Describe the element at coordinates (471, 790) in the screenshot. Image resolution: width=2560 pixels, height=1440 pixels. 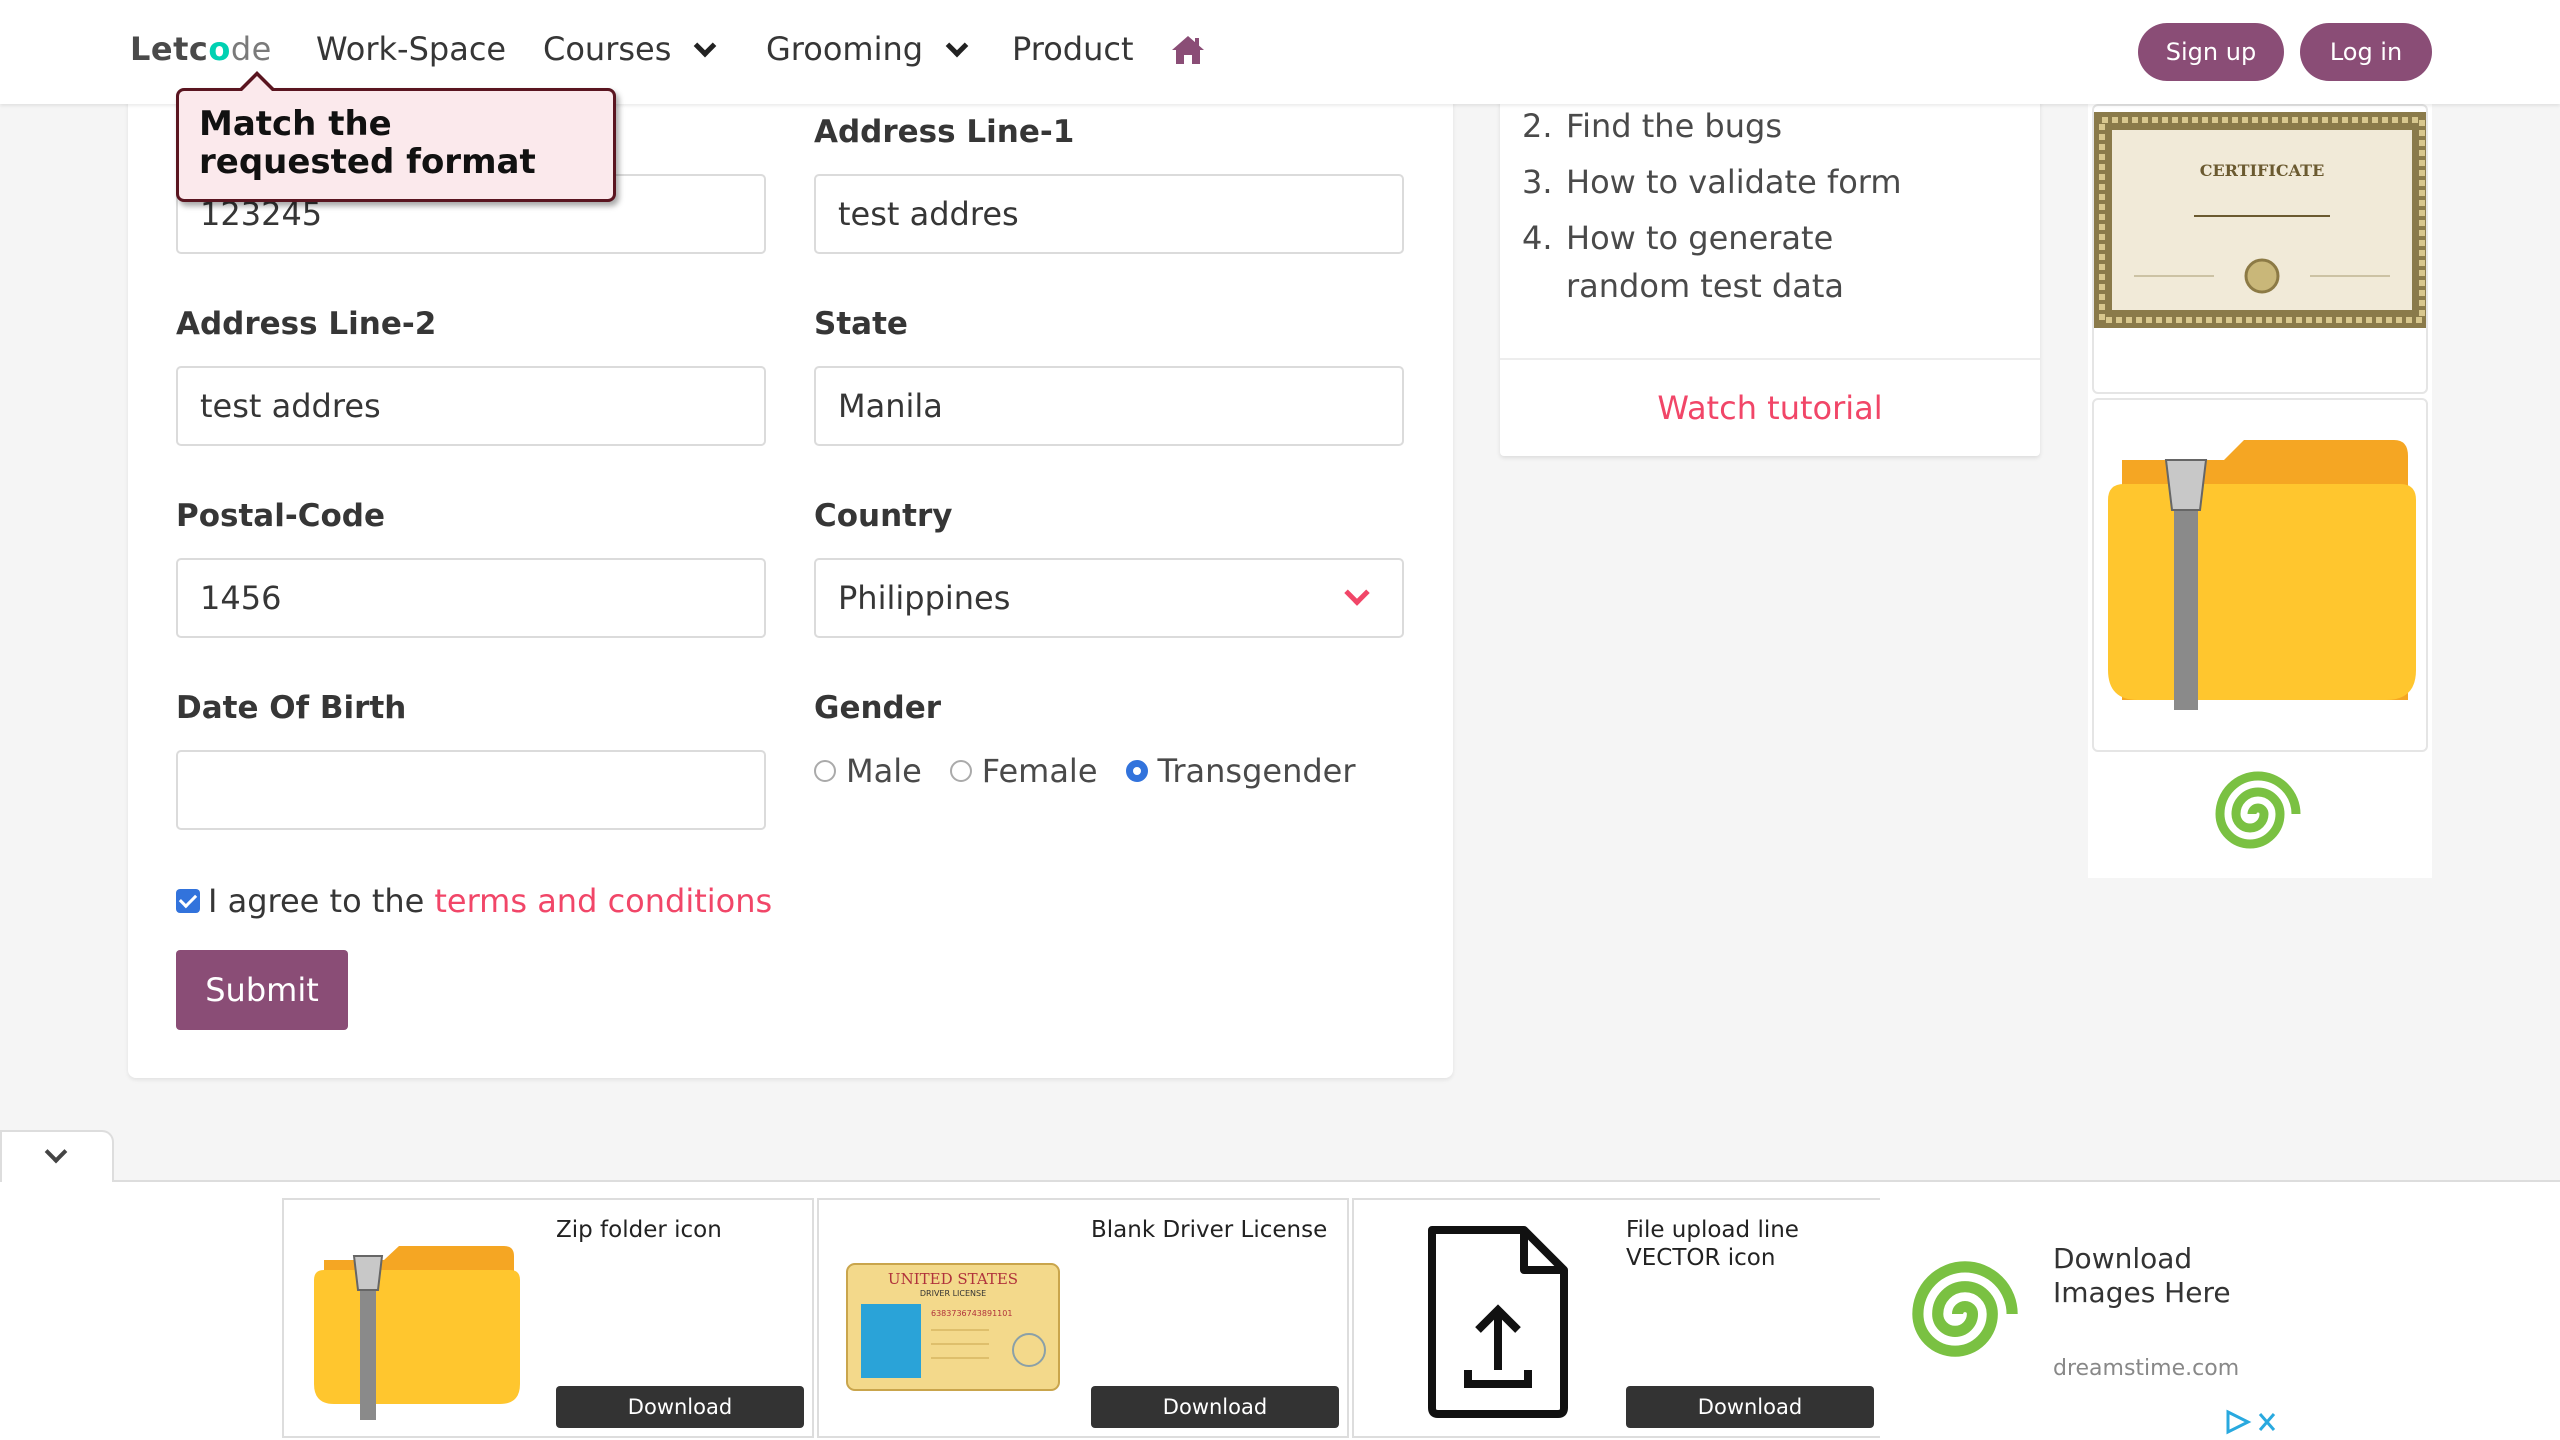
I see `dob-input` at that location.